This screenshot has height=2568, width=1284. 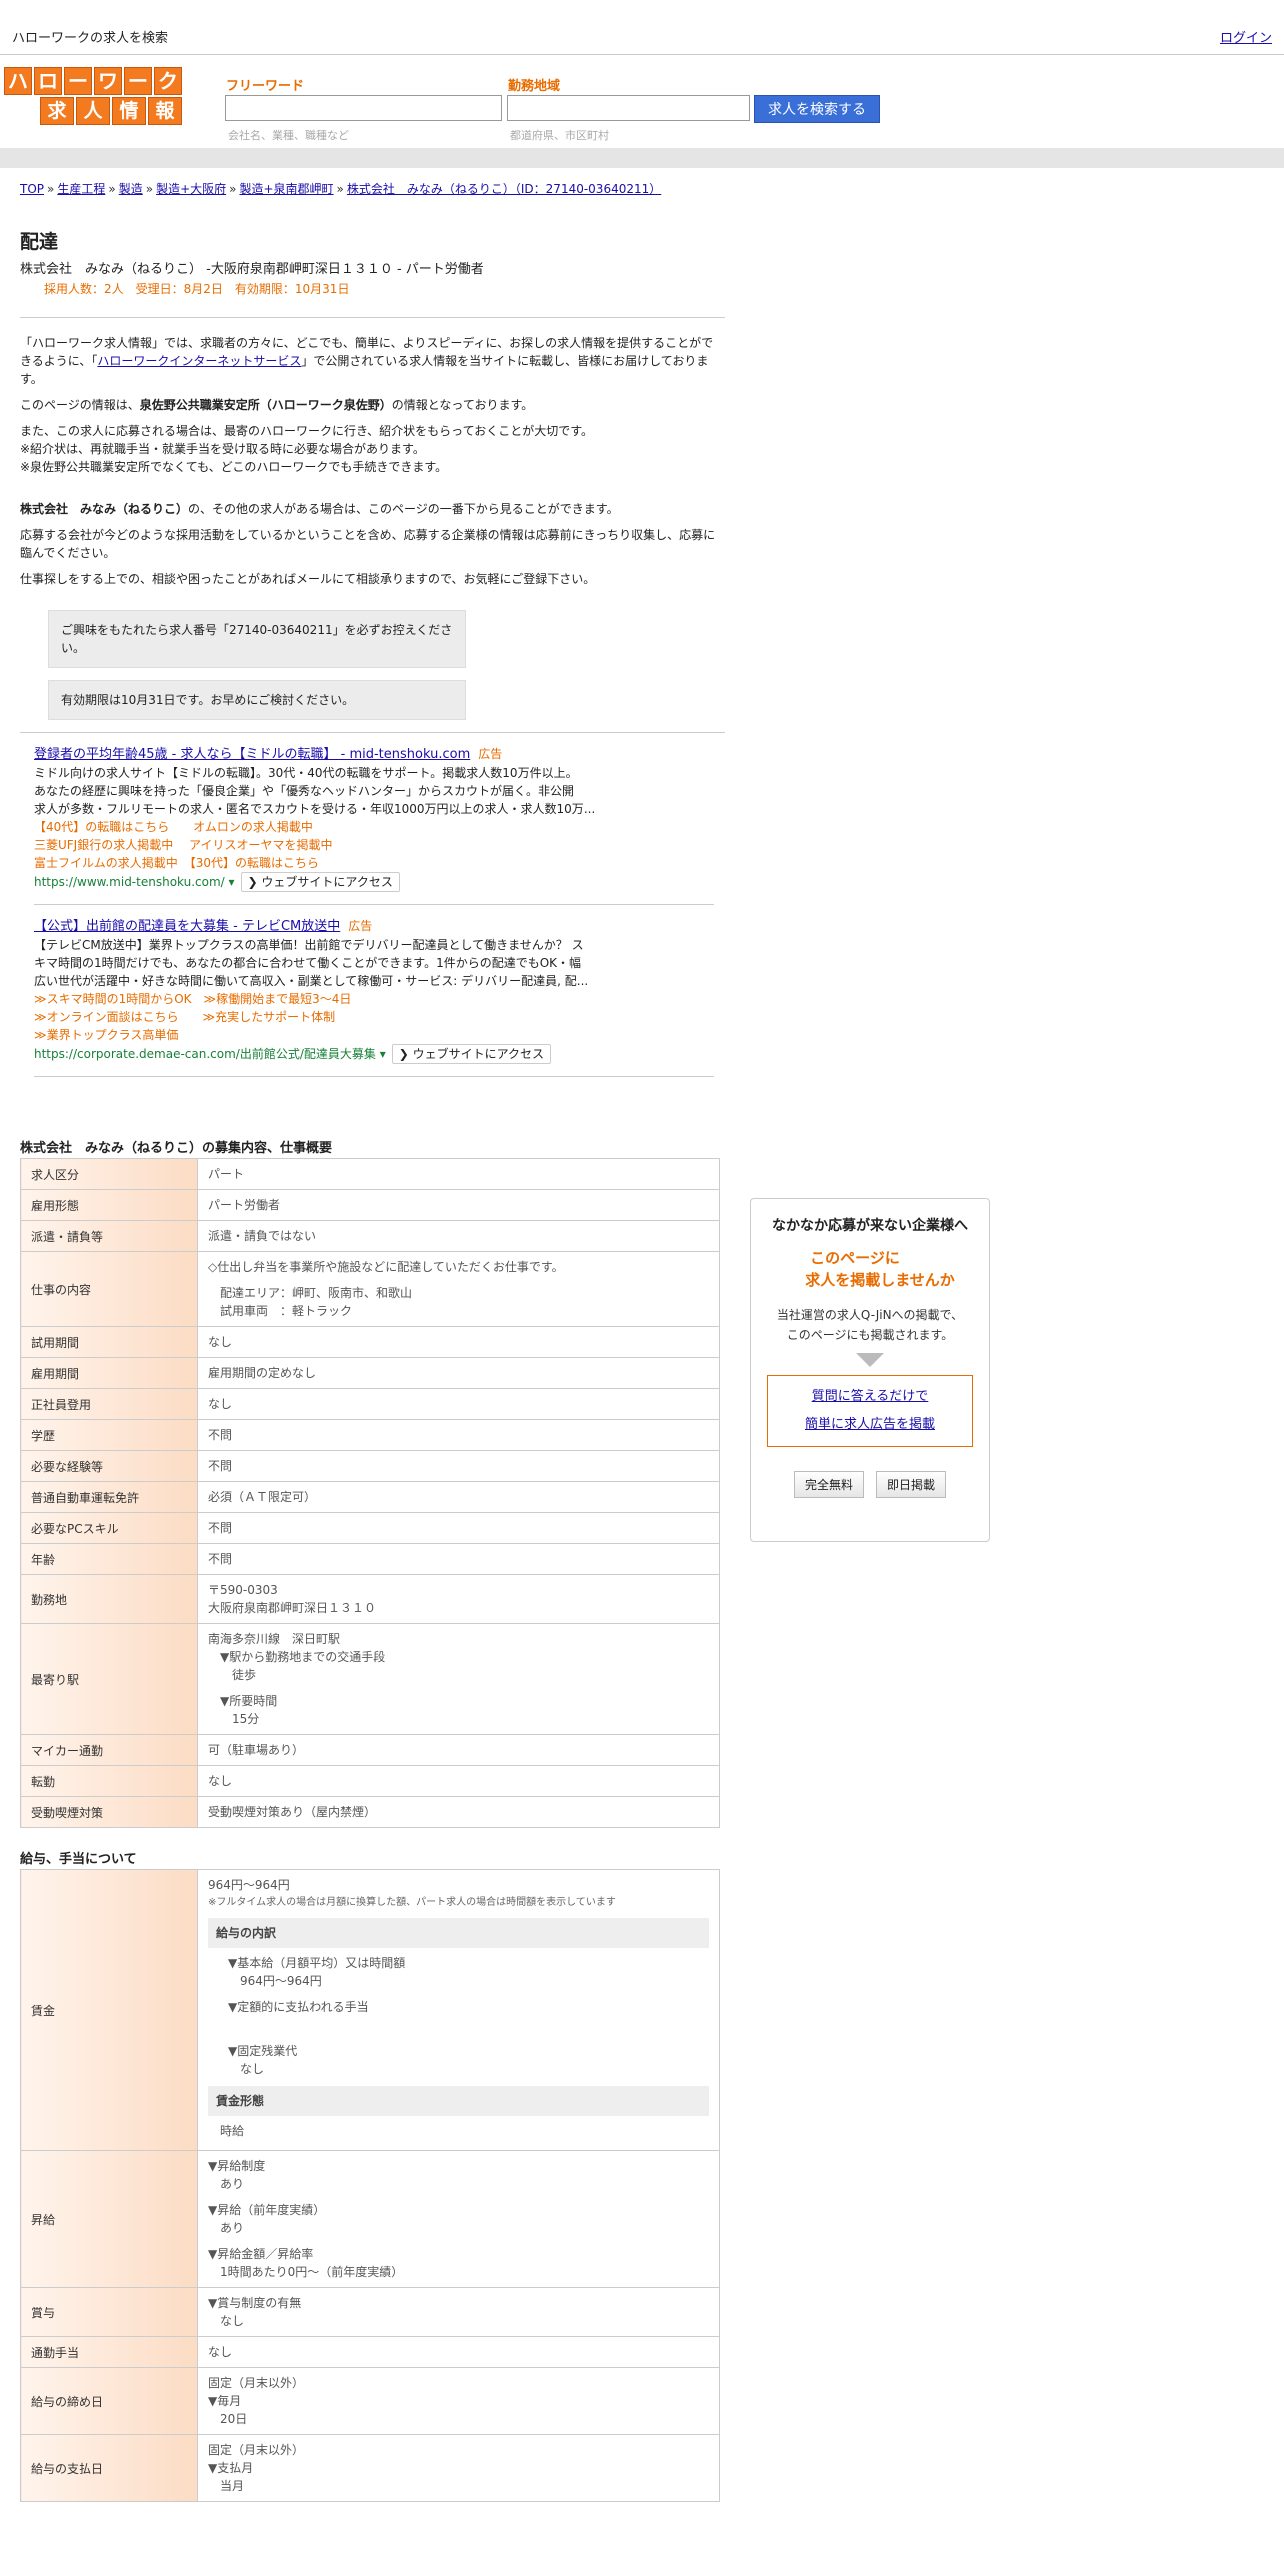 I want to click on row-value: 固定（月末以外） ▼支払月 当月, so click(x=458, y=2468).